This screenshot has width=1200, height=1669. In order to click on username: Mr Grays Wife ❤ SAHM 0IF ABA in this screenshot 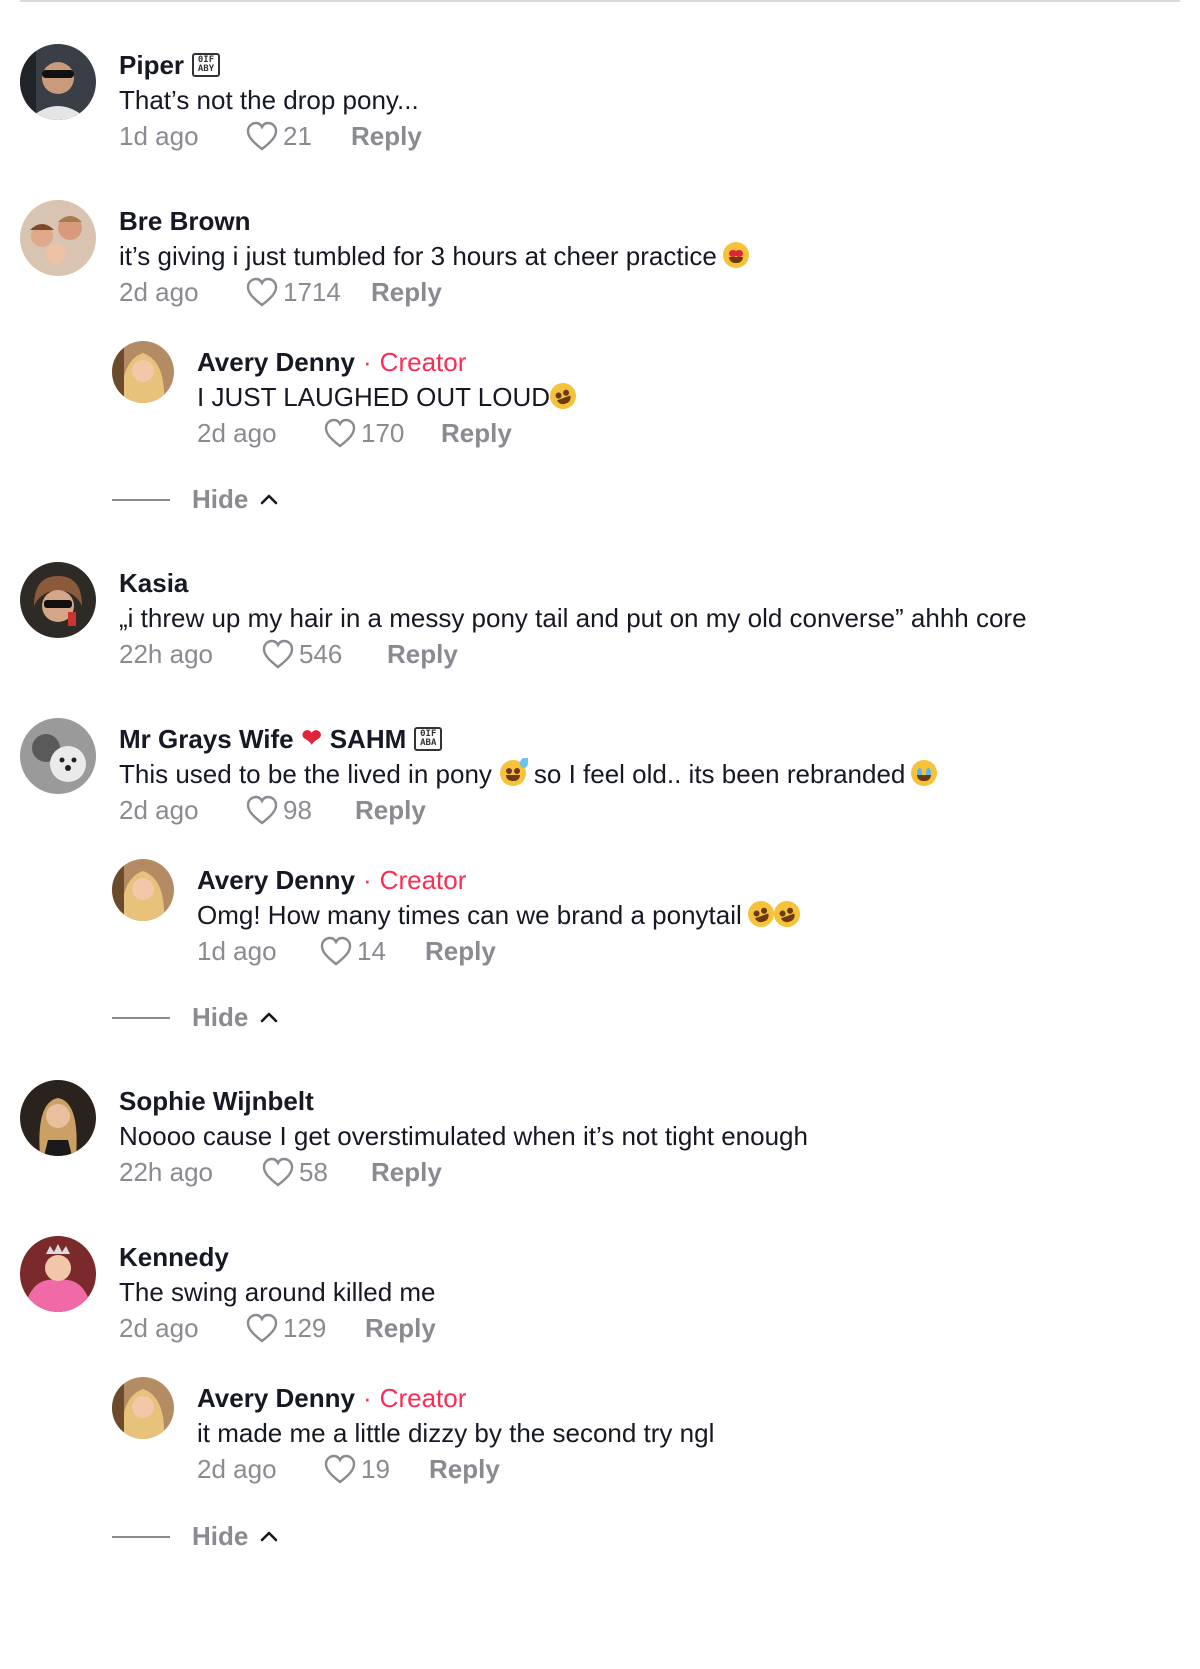, I will do `click(528, 739)`.